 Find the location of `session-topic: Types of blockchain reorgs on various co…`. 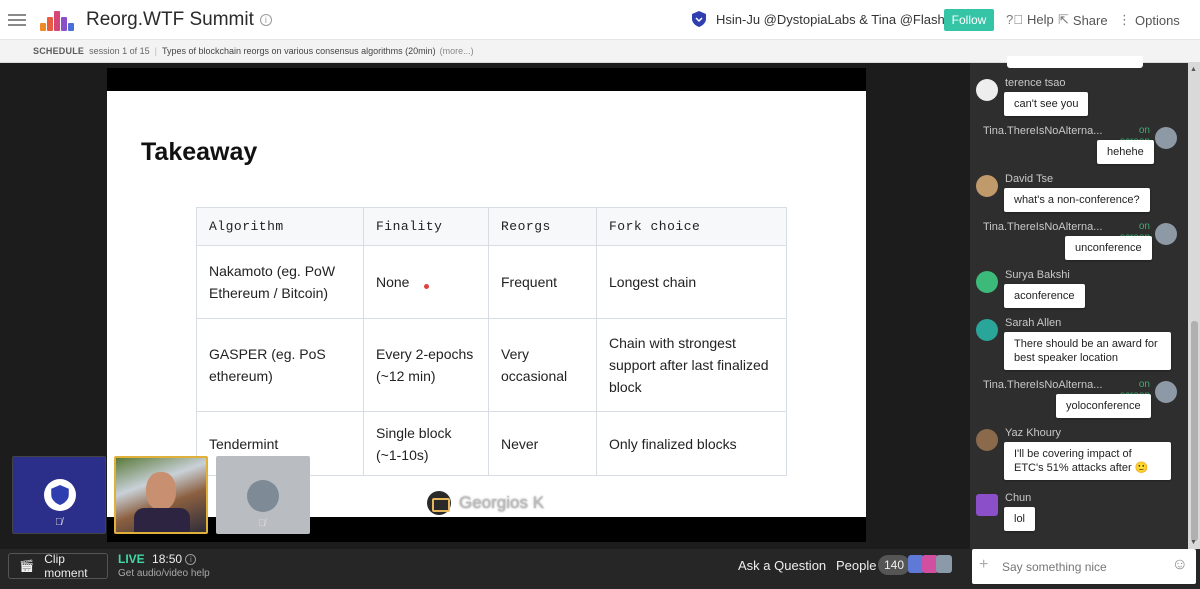

session-topic: Types of blockchain reorgs on various co… is located at coordinates (299, 51).